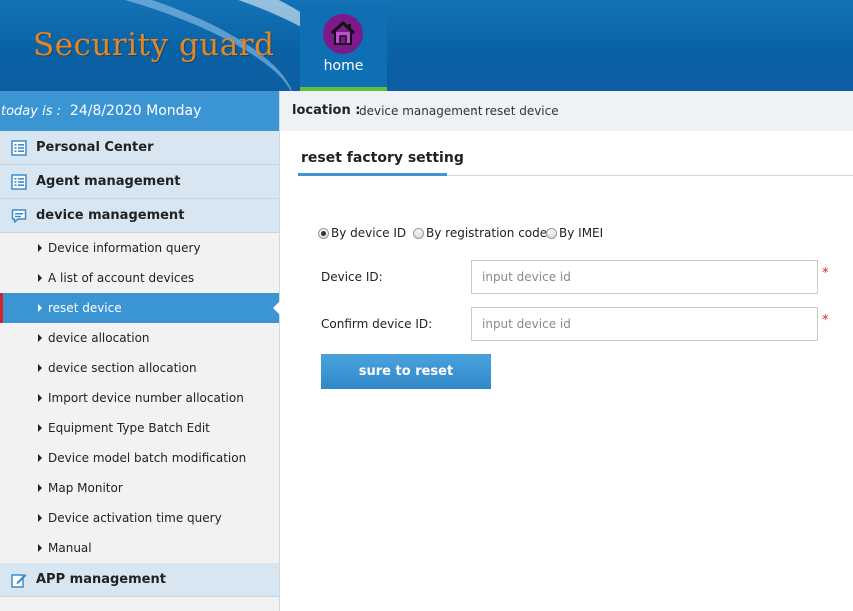 This screenshot has height=611, width=853. I want to click on sidebar-item-label: Device model batch modification, so click(147, 458).